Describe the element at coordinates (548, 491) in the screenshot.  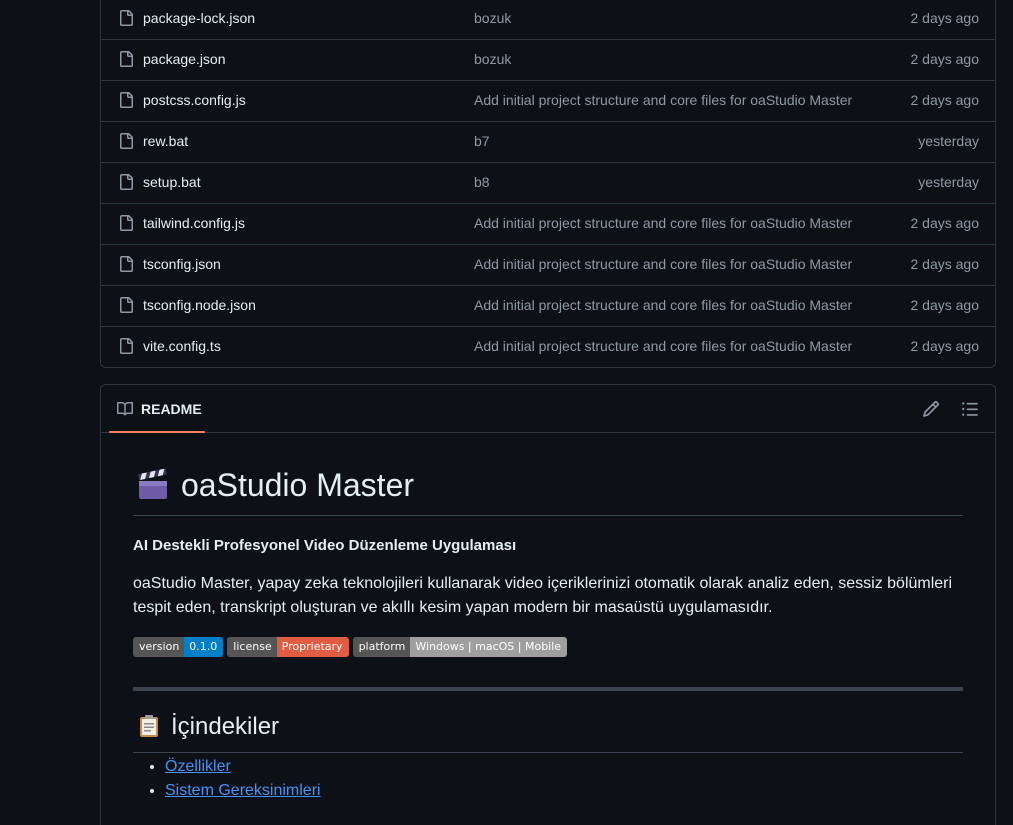
I see `readme-title: oaStudio Master` at that location.